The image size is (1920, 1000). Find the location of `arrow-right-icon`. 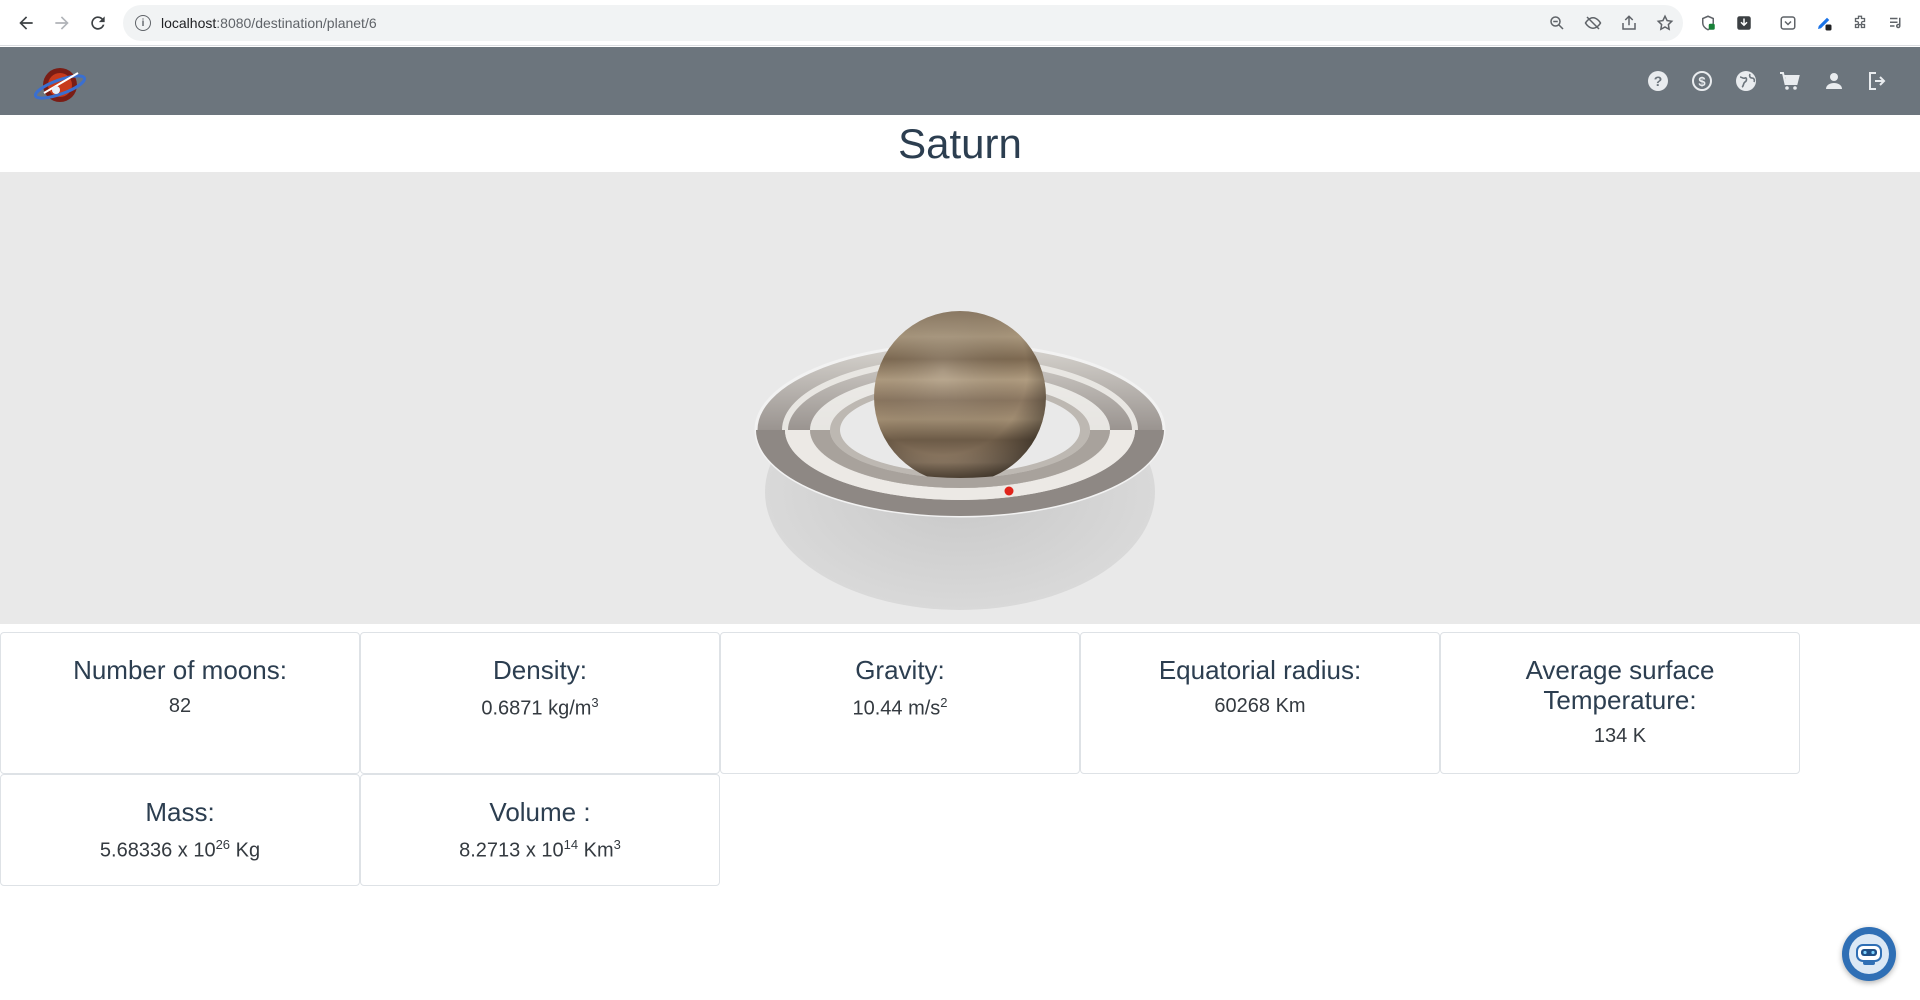

arrow-right-icon is located at coordinates (62, 23).